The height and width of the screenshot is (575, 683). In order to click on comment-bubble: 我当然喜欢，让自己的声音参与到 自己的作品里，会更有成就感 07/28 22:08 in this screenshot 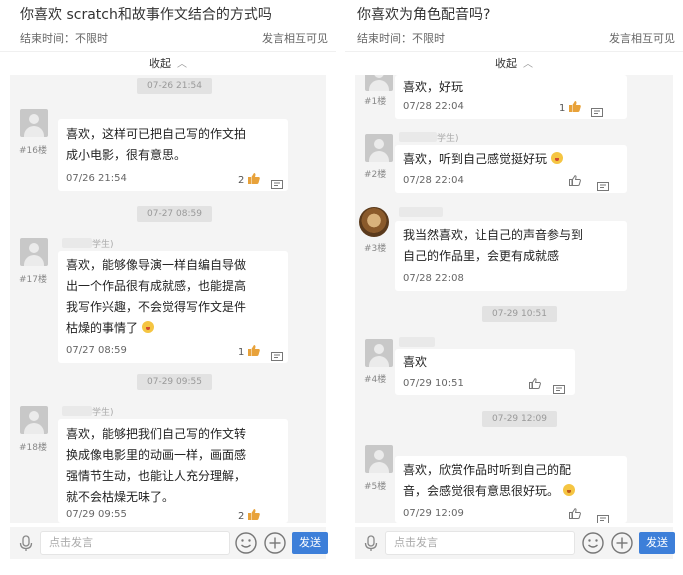, I will do `click(511, 256)`.